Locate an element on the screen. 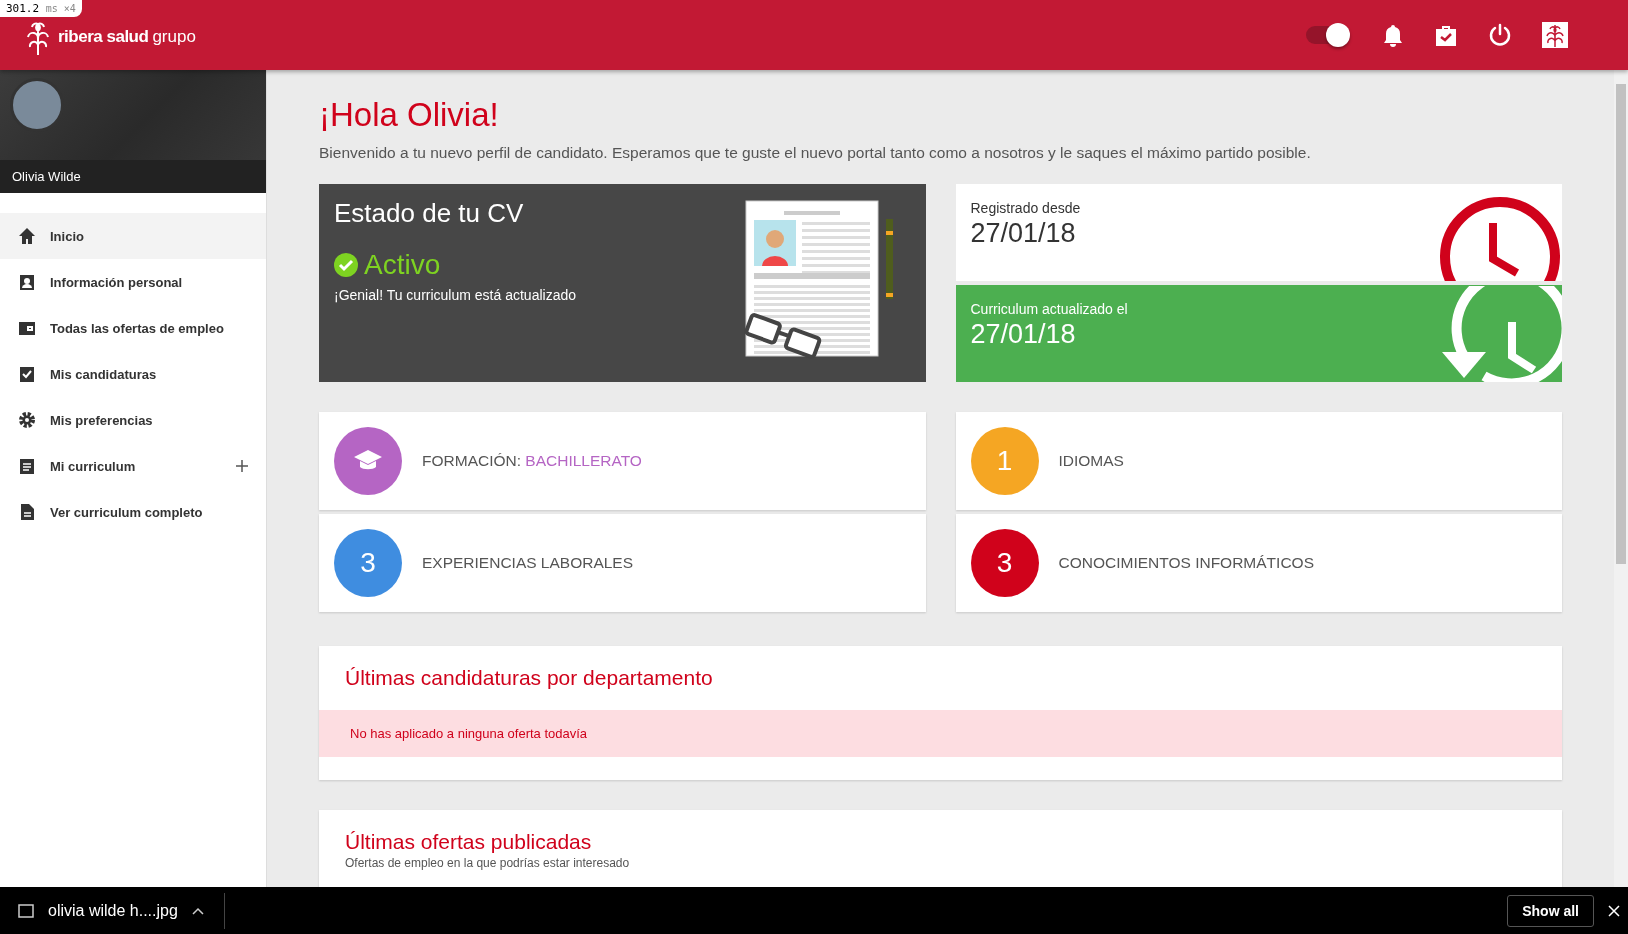 This screenshot has height=934, width=1628. download-filename: olivia wilde h....jpg is located at coordinates (113, 910).